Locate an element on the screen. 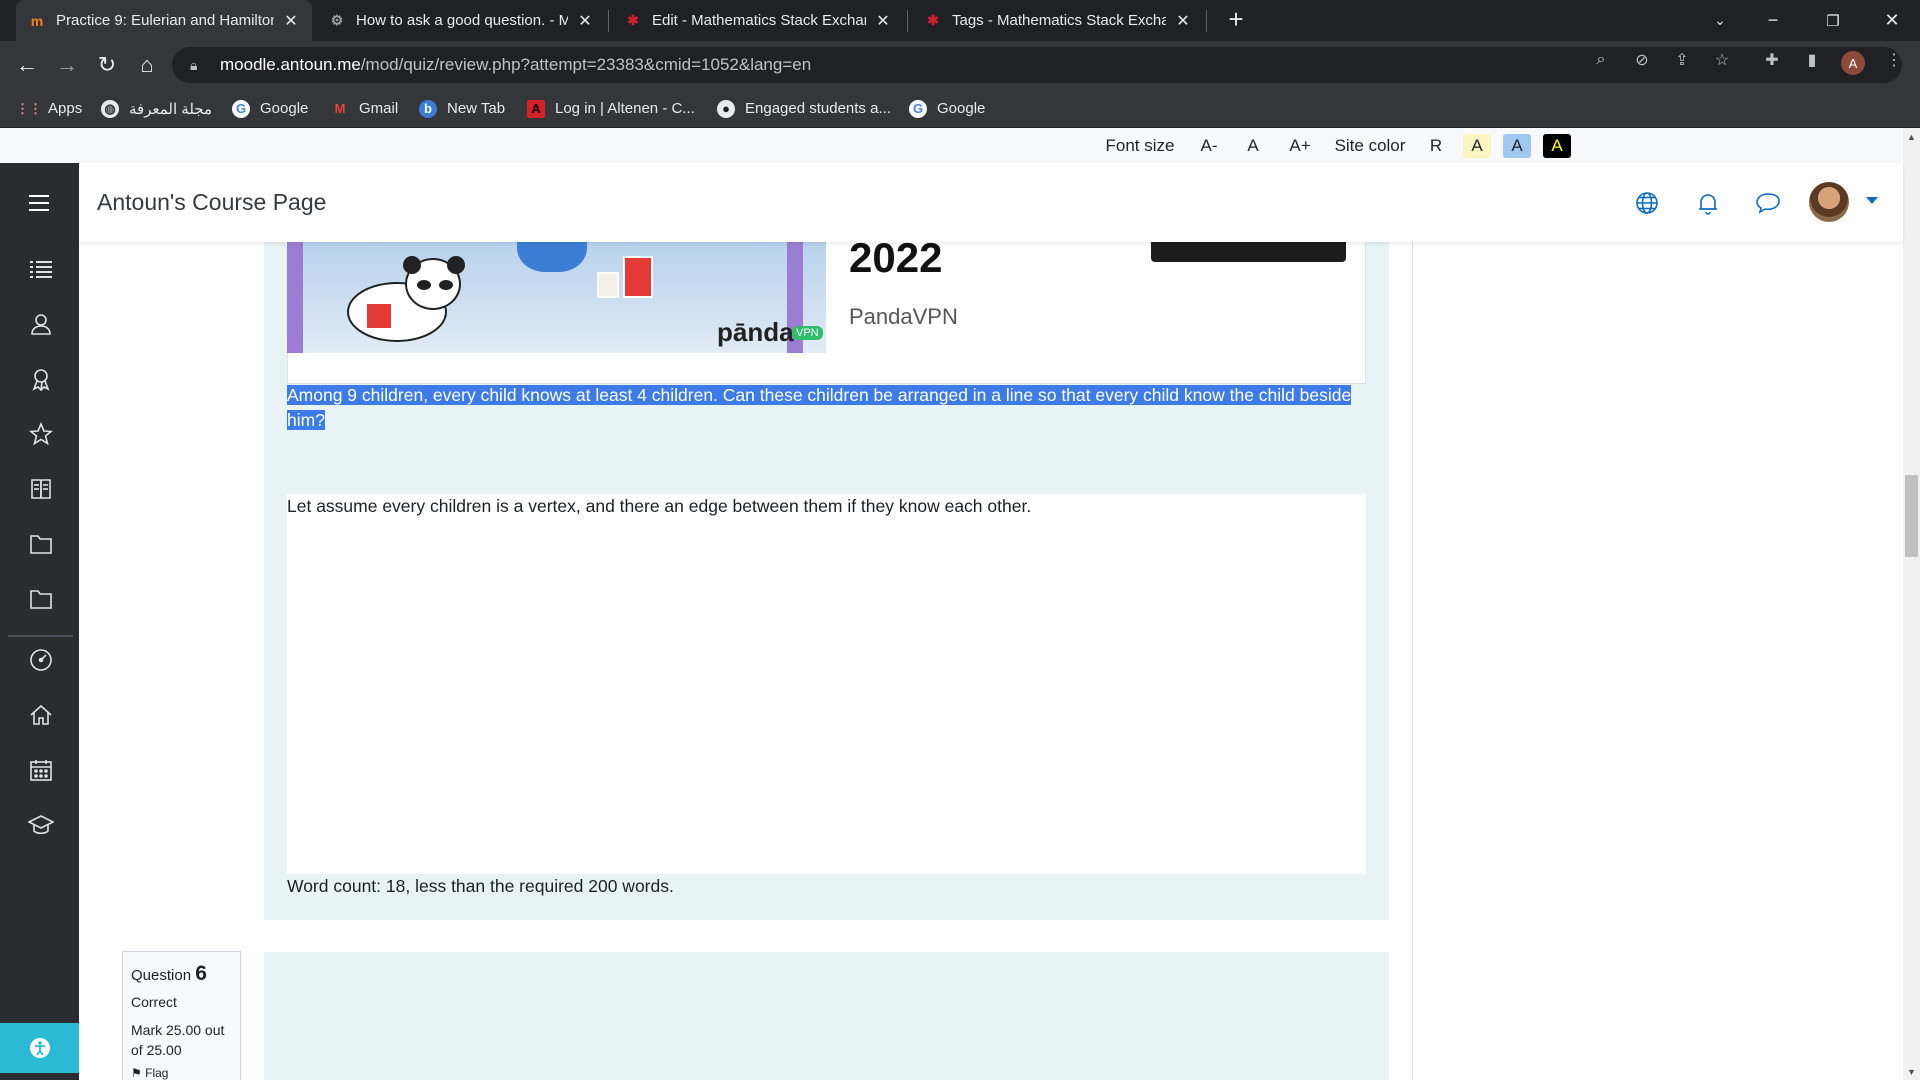 This screenshot has width=1920, height=1080. minimize-button: − is located at coordinates (1773, 20).